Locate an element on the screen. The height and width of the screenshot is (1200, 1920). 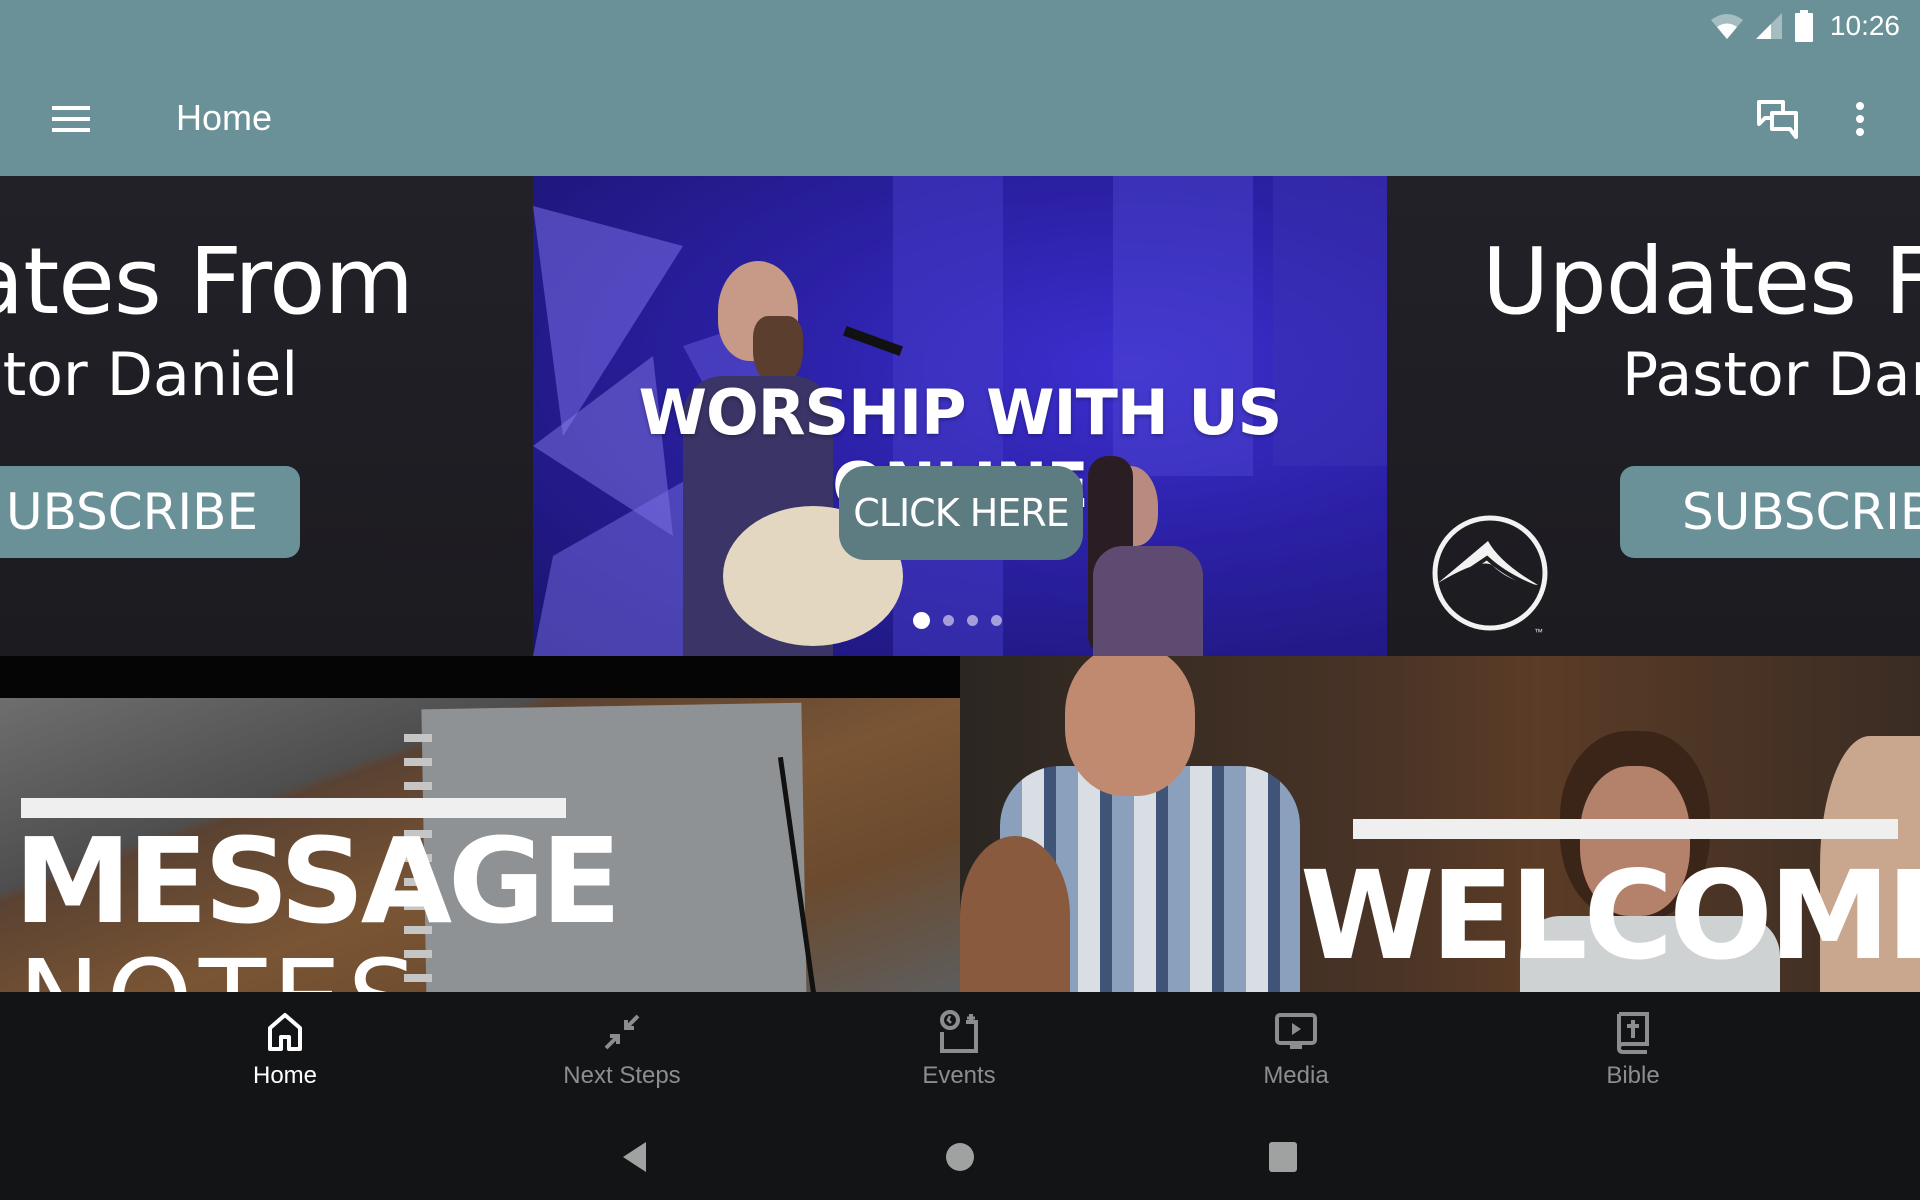
click-here-button: CLICK HERE is located at coordinates (961, 513).